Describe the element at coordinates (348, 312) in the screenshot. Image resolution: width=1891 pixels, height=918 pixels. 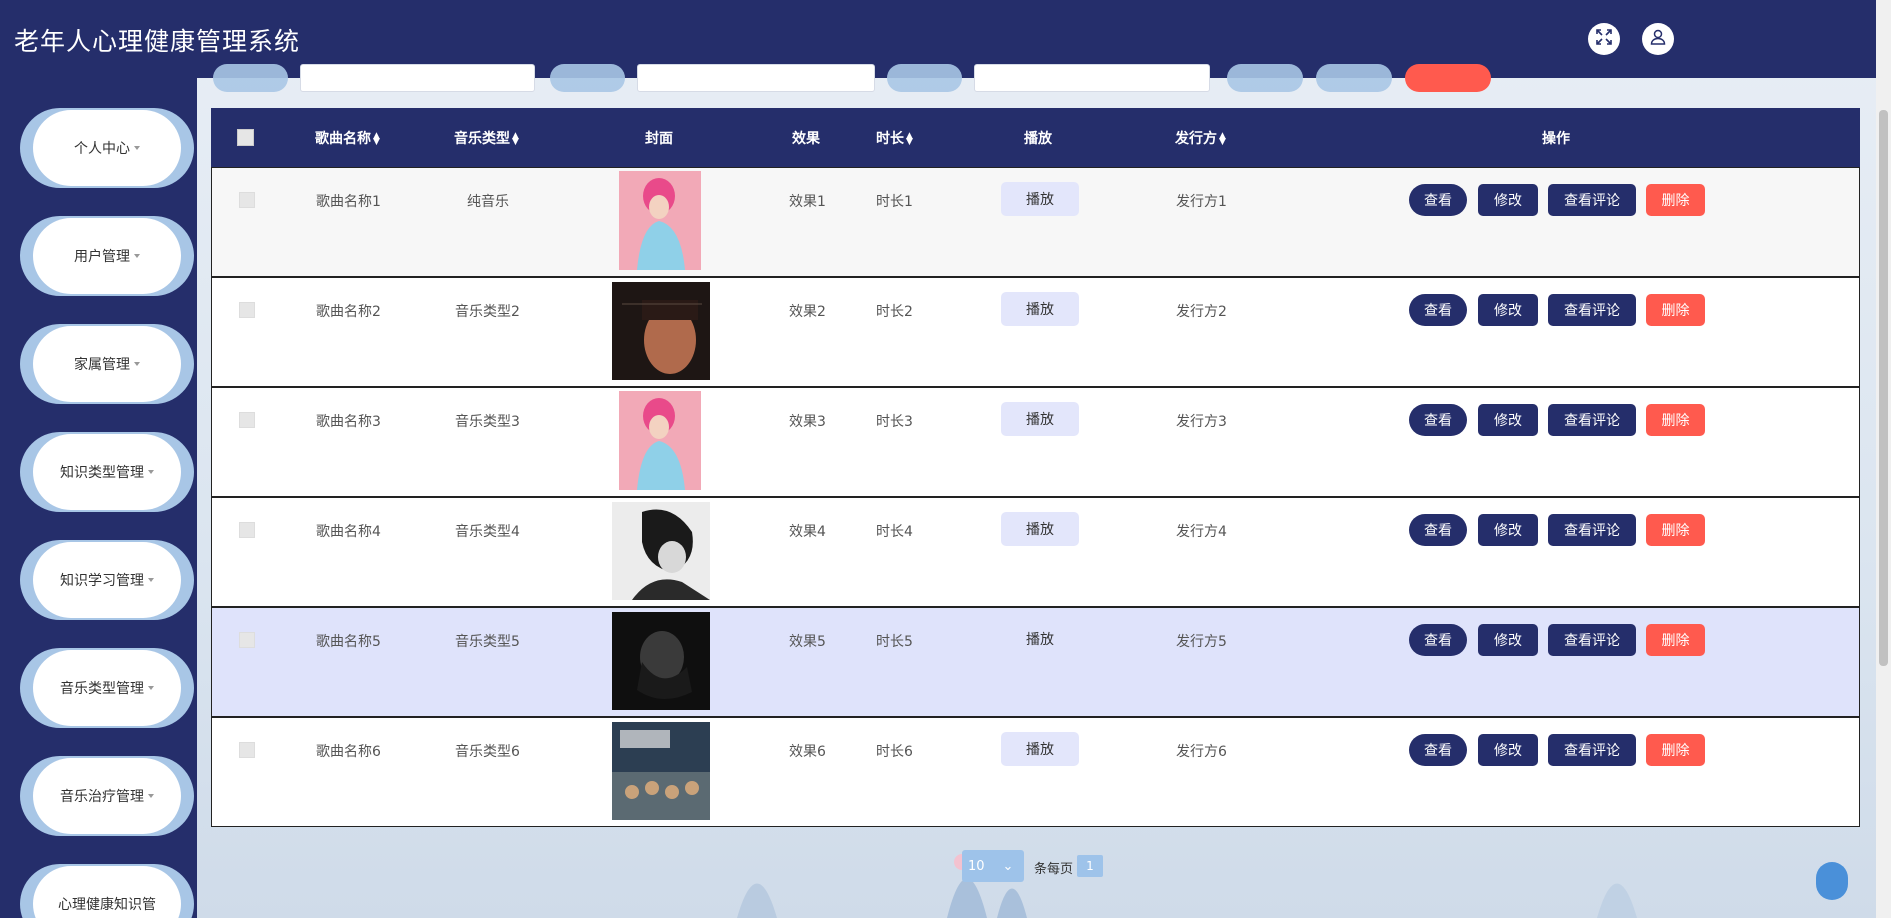
I see `song-name: 歌曲名称2` at that location.